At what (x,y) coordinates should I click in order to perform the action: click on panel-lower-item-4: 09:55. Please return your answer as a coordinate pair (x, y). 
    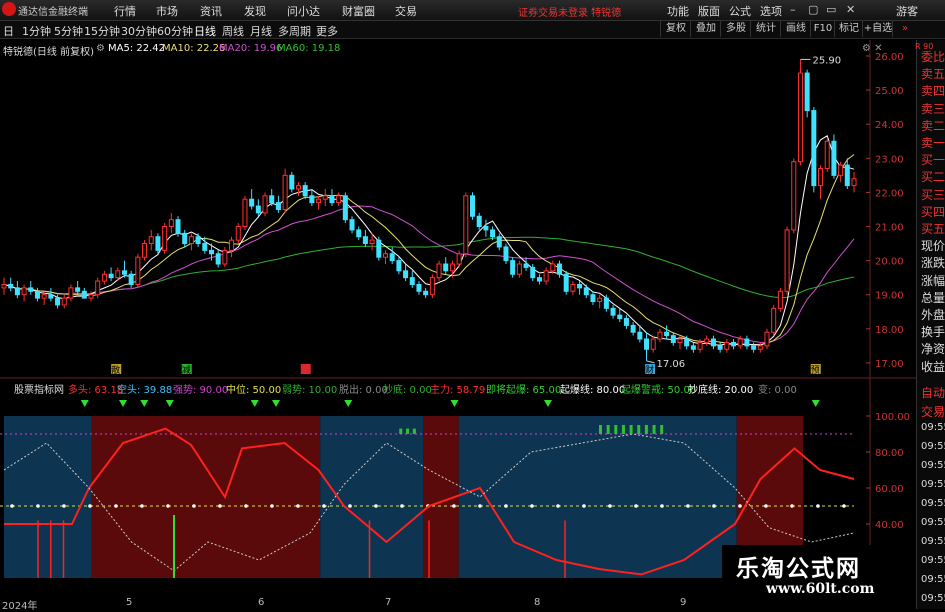
    Looking at the image, I should click on (933, 446).